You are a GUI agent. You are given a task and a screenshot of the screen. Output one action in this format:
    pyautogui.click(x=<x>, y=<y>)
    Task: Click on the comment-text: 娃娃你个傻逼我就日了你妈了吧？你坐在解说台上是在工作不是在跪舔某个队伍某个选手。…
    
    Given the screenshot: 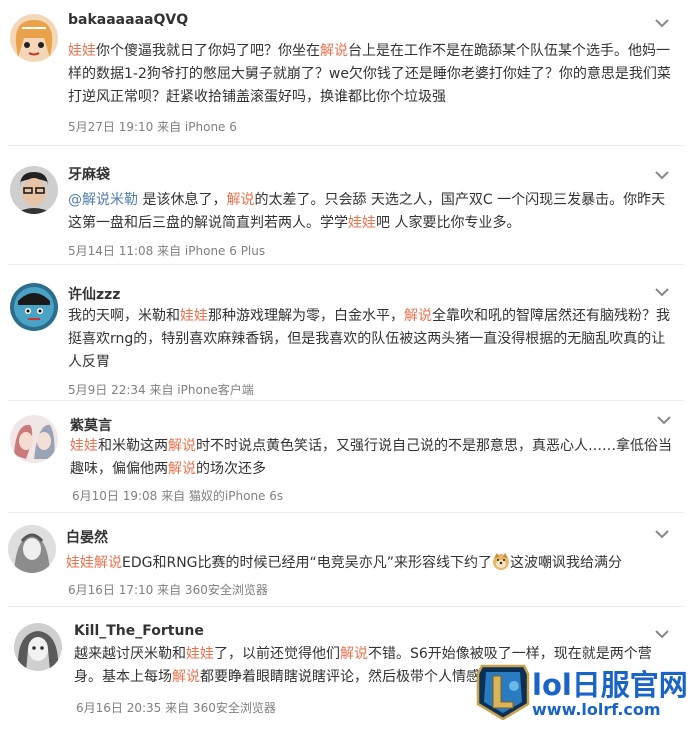 What is the action you would take?
    pyautogui.click(x=369, y=74)
    